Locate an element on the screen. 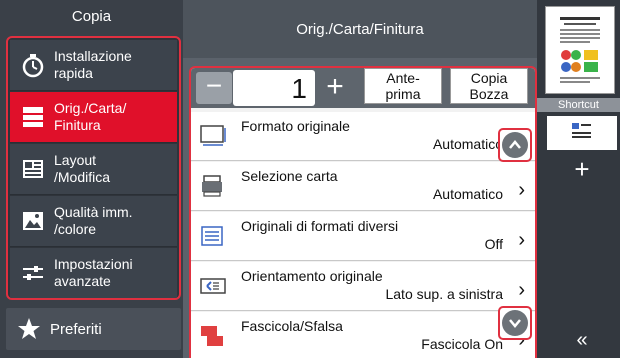 The width and height of the screenshot is (620, 358). menu-item-installazione-rapida: Installazione rapida is located at coordinates (93, 65).